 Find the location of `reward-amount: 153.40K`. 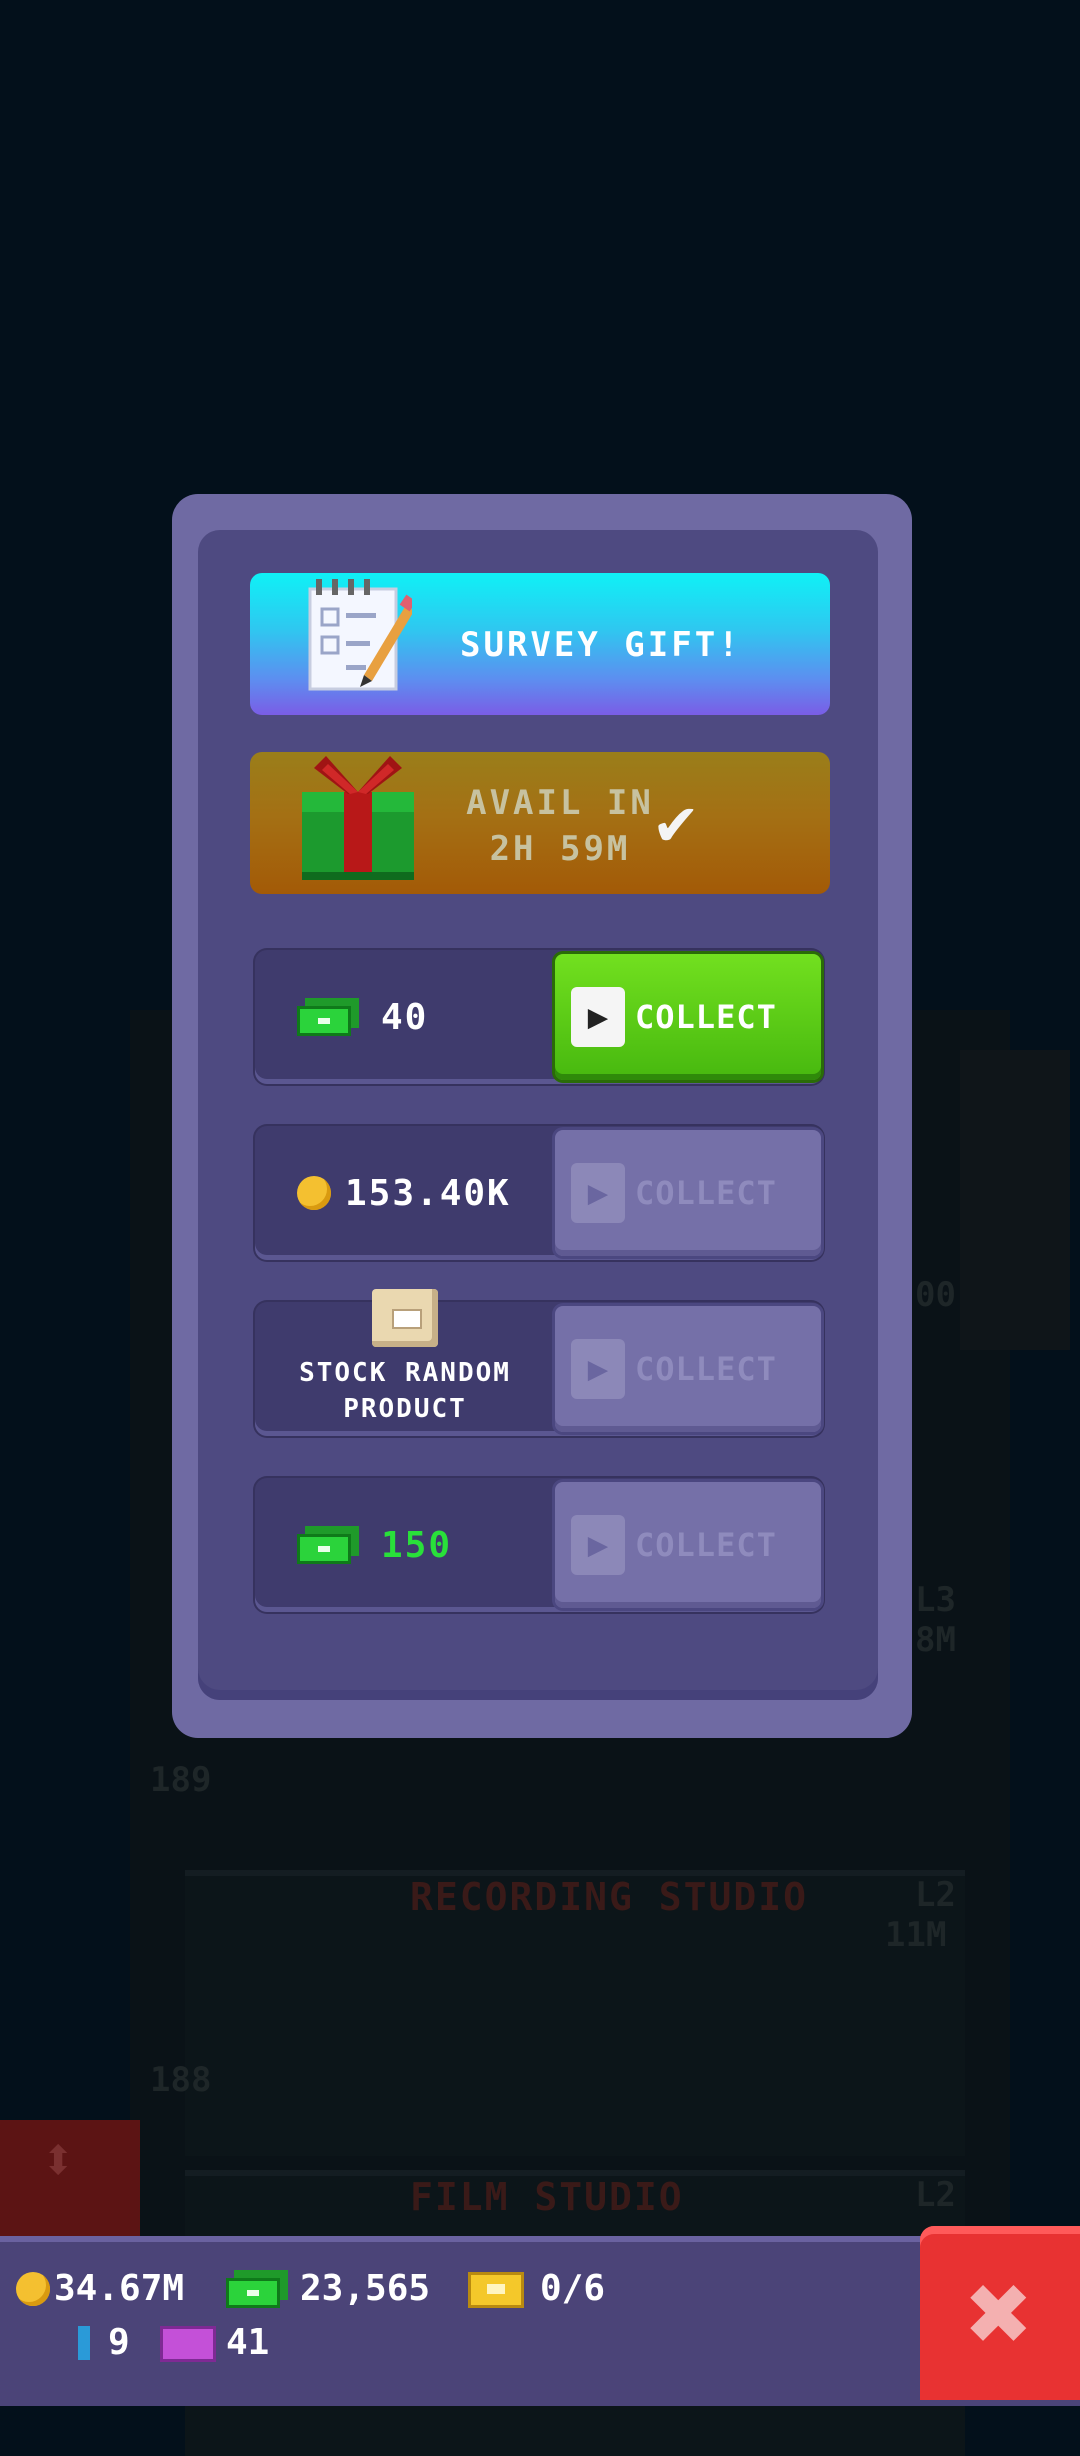

reward-amount: 153.40K is located at coordinates (428, 1193).